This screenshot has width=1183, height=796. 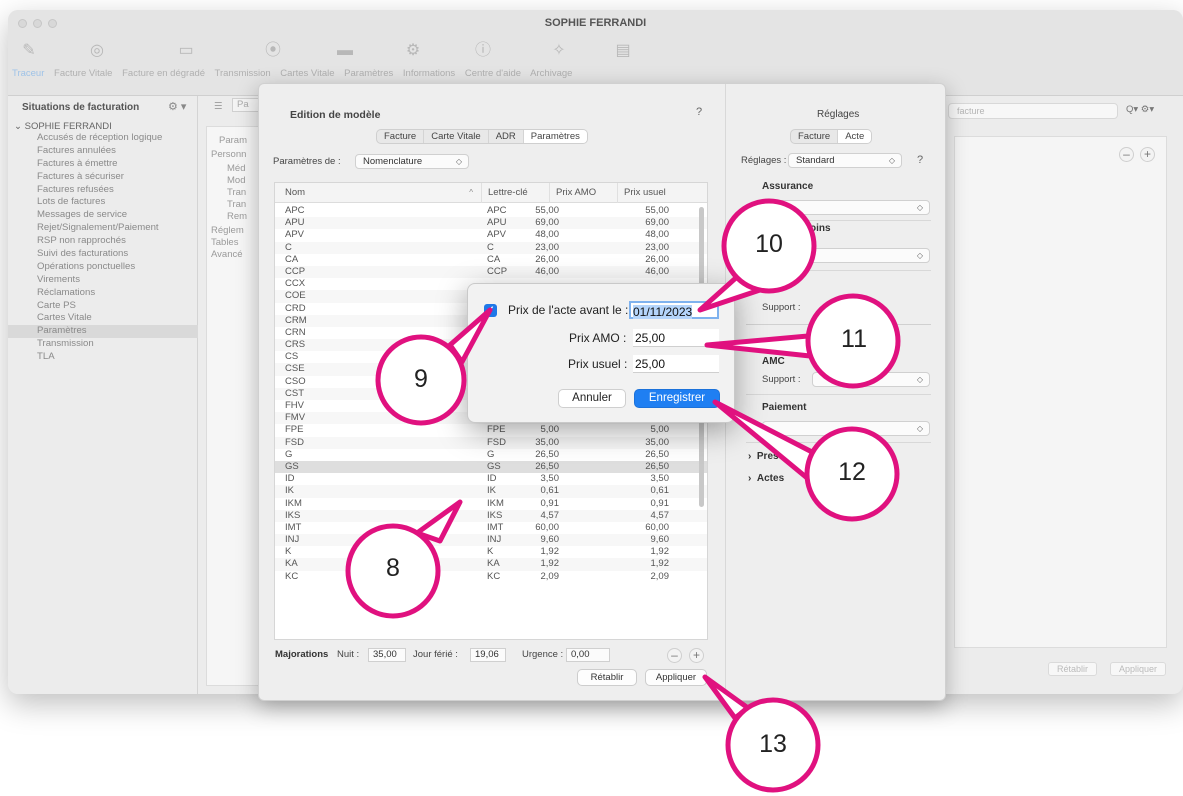 I want to click on tab-transmission: Transmission, so click(x=243, y=73).